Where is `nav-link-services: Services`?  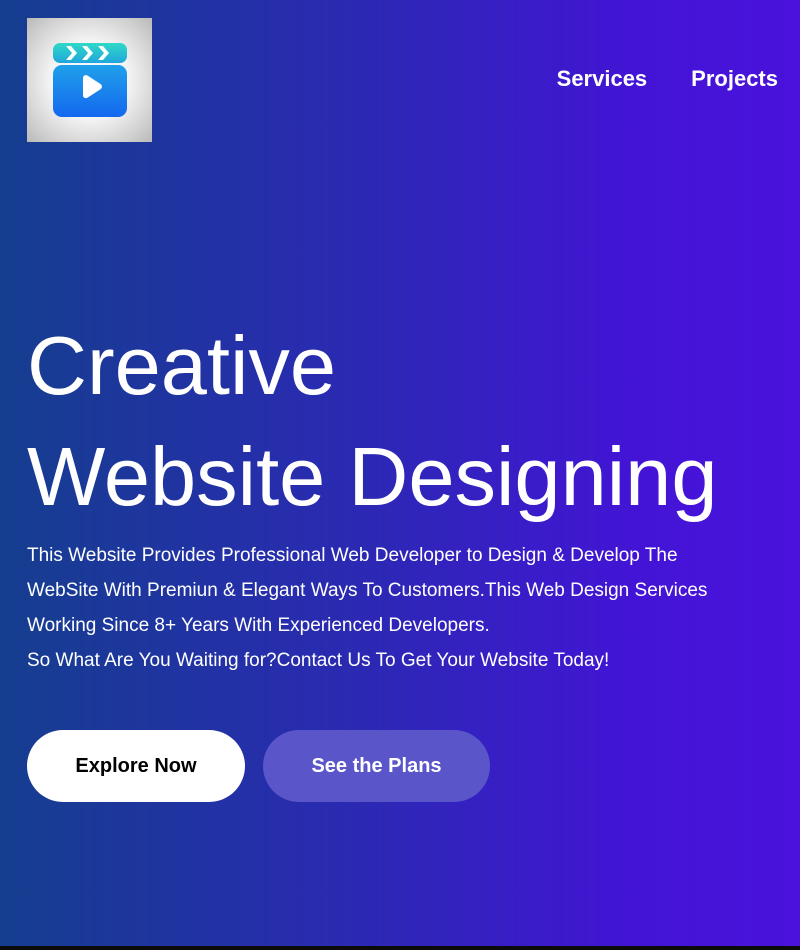
nav-link-services: Services is located at coordinates (602, 79).